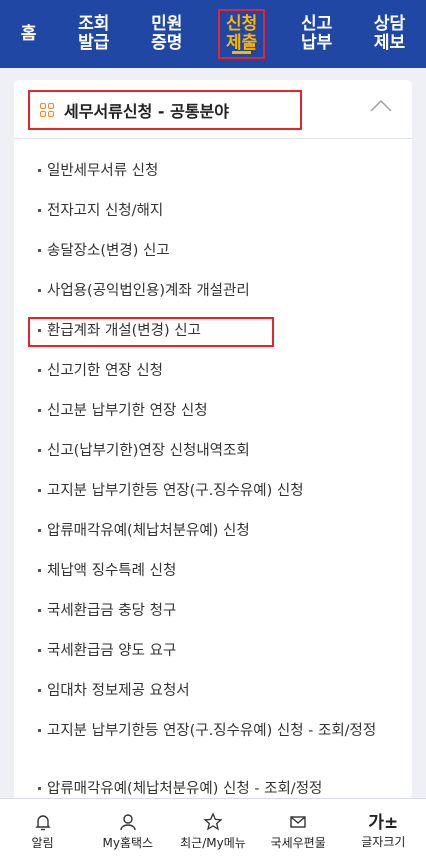  Describe the element at coordinates (128, 821) in the screenshot. I see `person-icon` at that location.